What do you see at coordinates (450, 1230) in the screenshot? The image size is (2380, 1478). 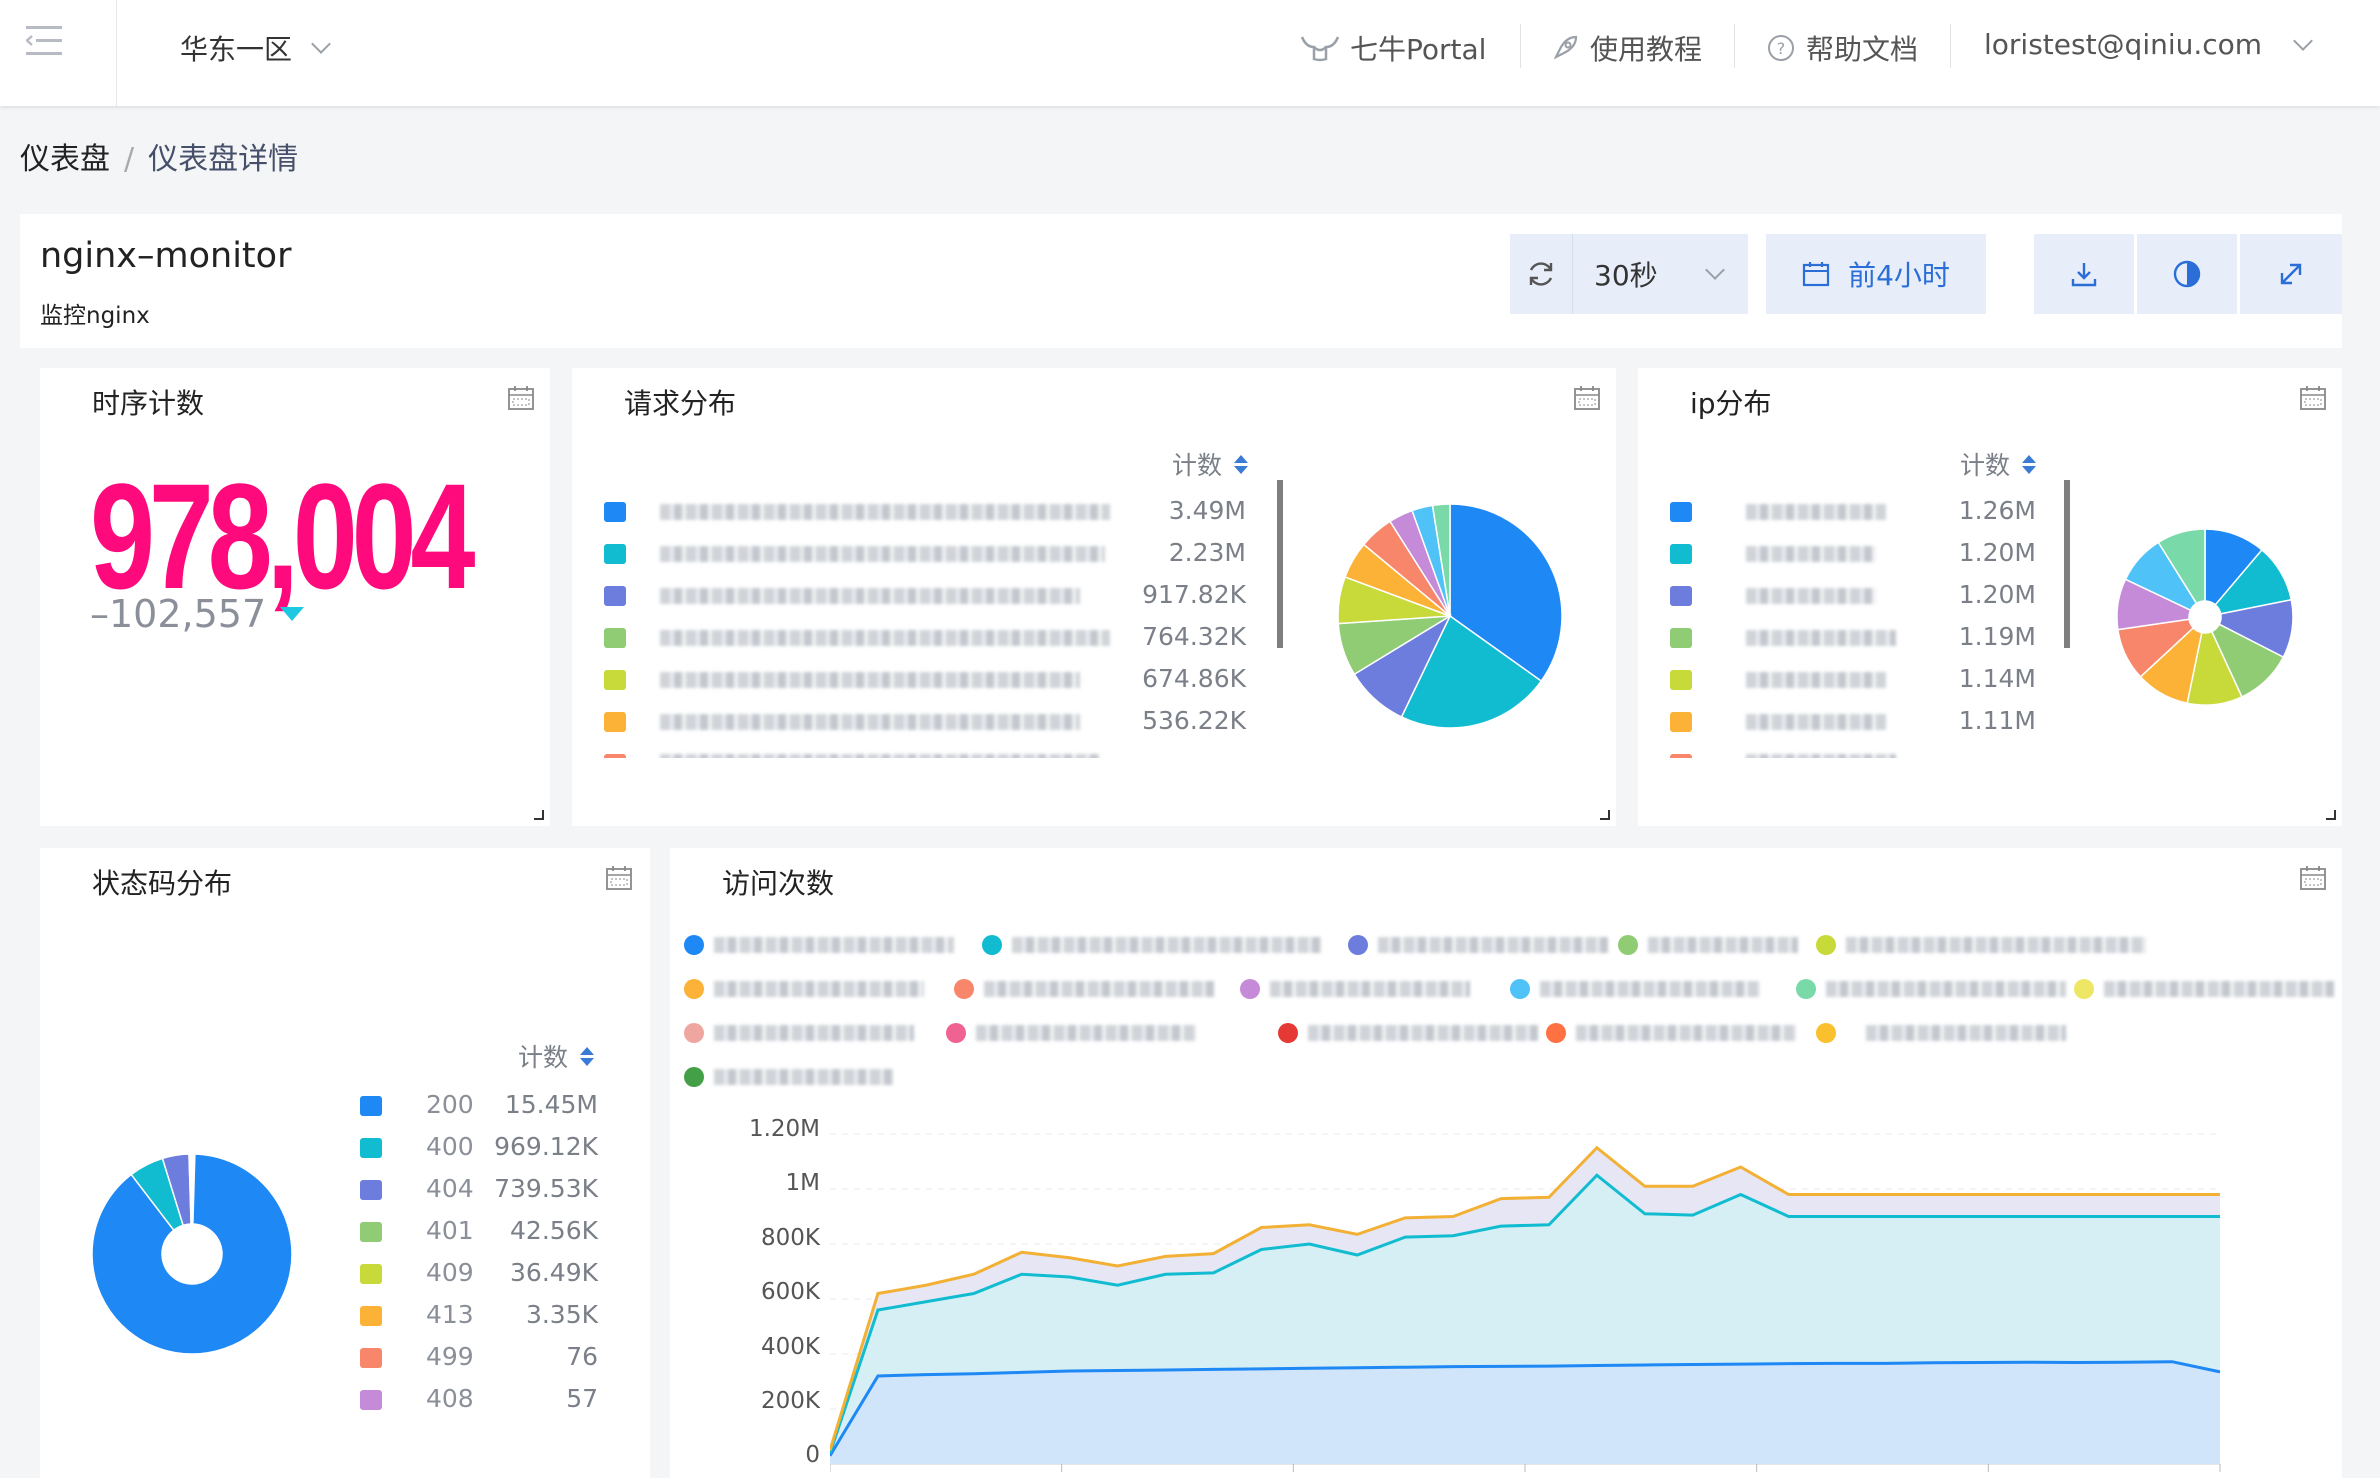 I see `status-code: 401` at bounding box center [450, 1230].